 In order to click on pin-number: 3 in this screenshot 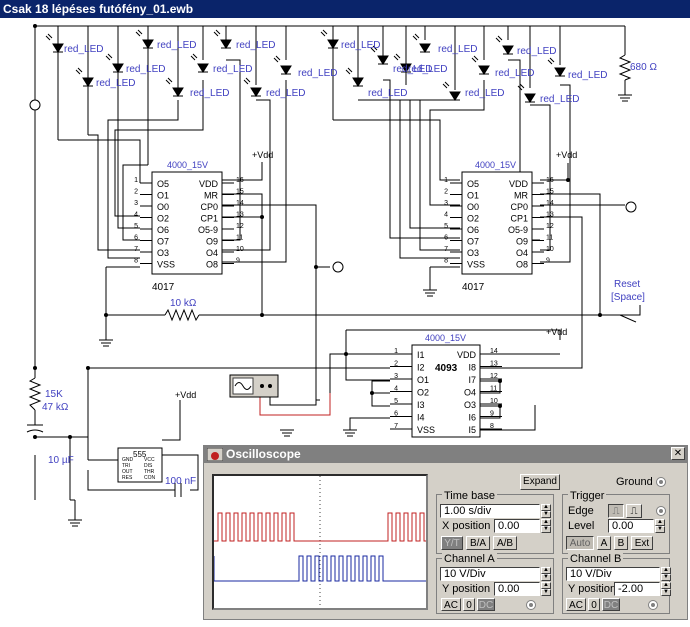, I will do `click(446, 203)`.